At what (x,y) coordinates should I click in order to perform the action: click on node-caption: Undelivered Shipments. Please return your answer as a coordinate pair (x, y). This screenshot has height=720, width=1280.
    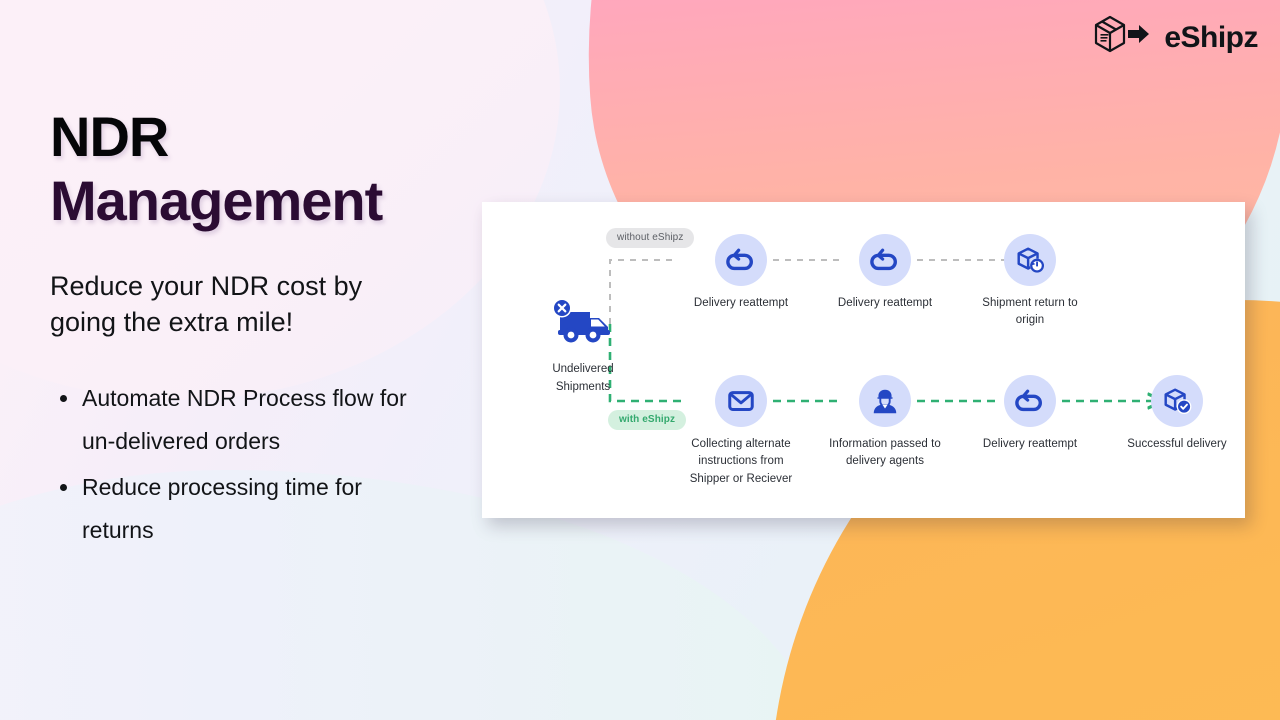
    Looking at the image, I should click on (583, 378).